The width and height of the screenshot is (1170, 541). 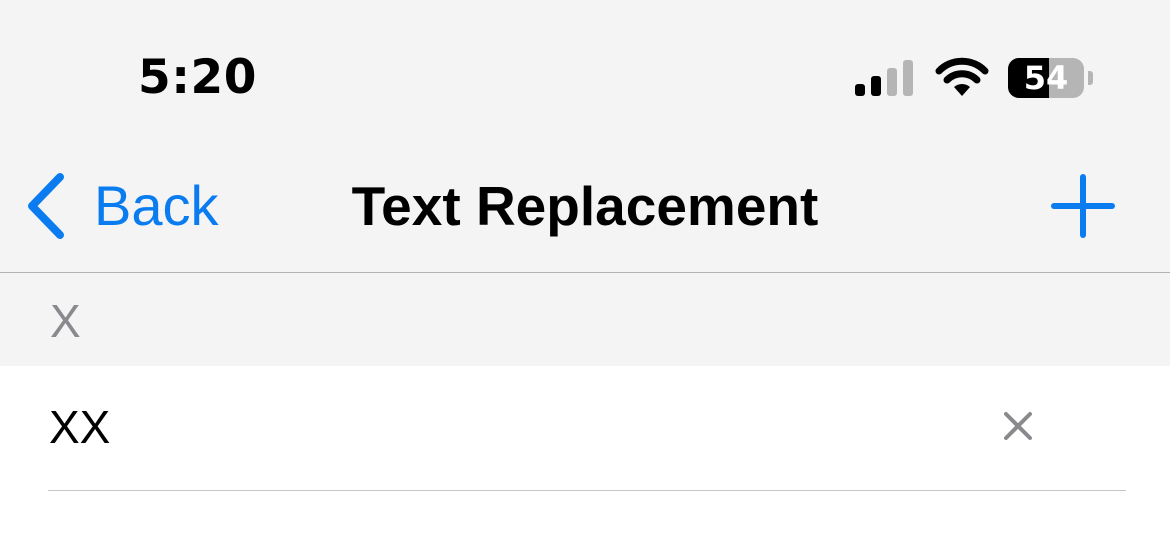 I want to click on cellular-signal-icon, so click(x=884, y=78).